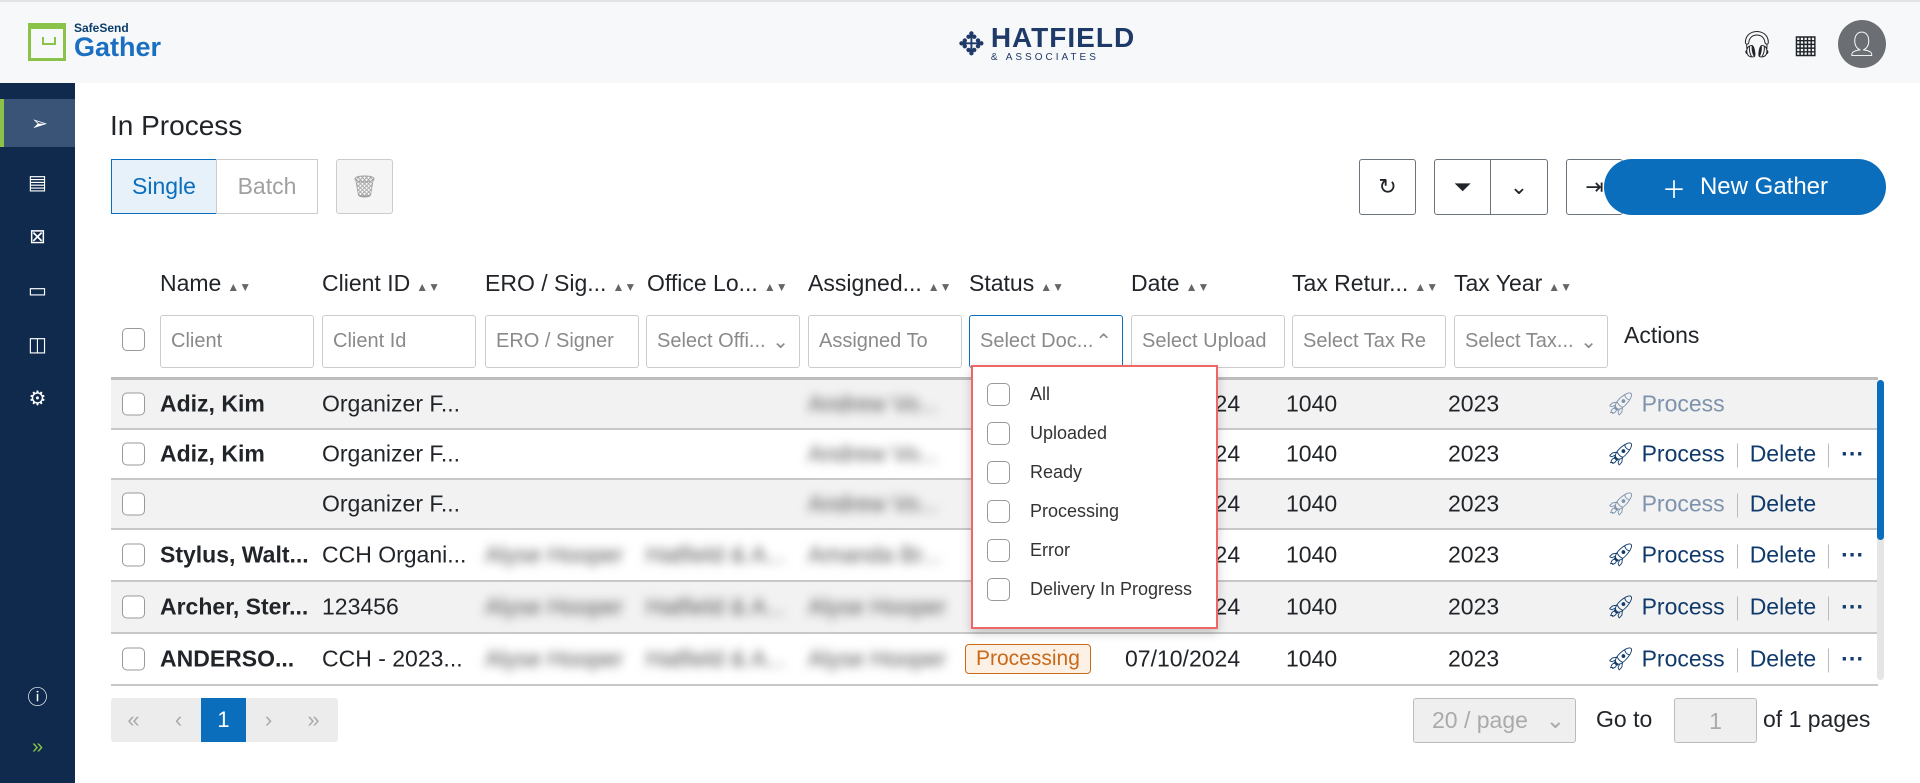 The height and width of the screenshot is (783, 1920). I want to click on column-header: Name ▲▼, so click(205, 283).